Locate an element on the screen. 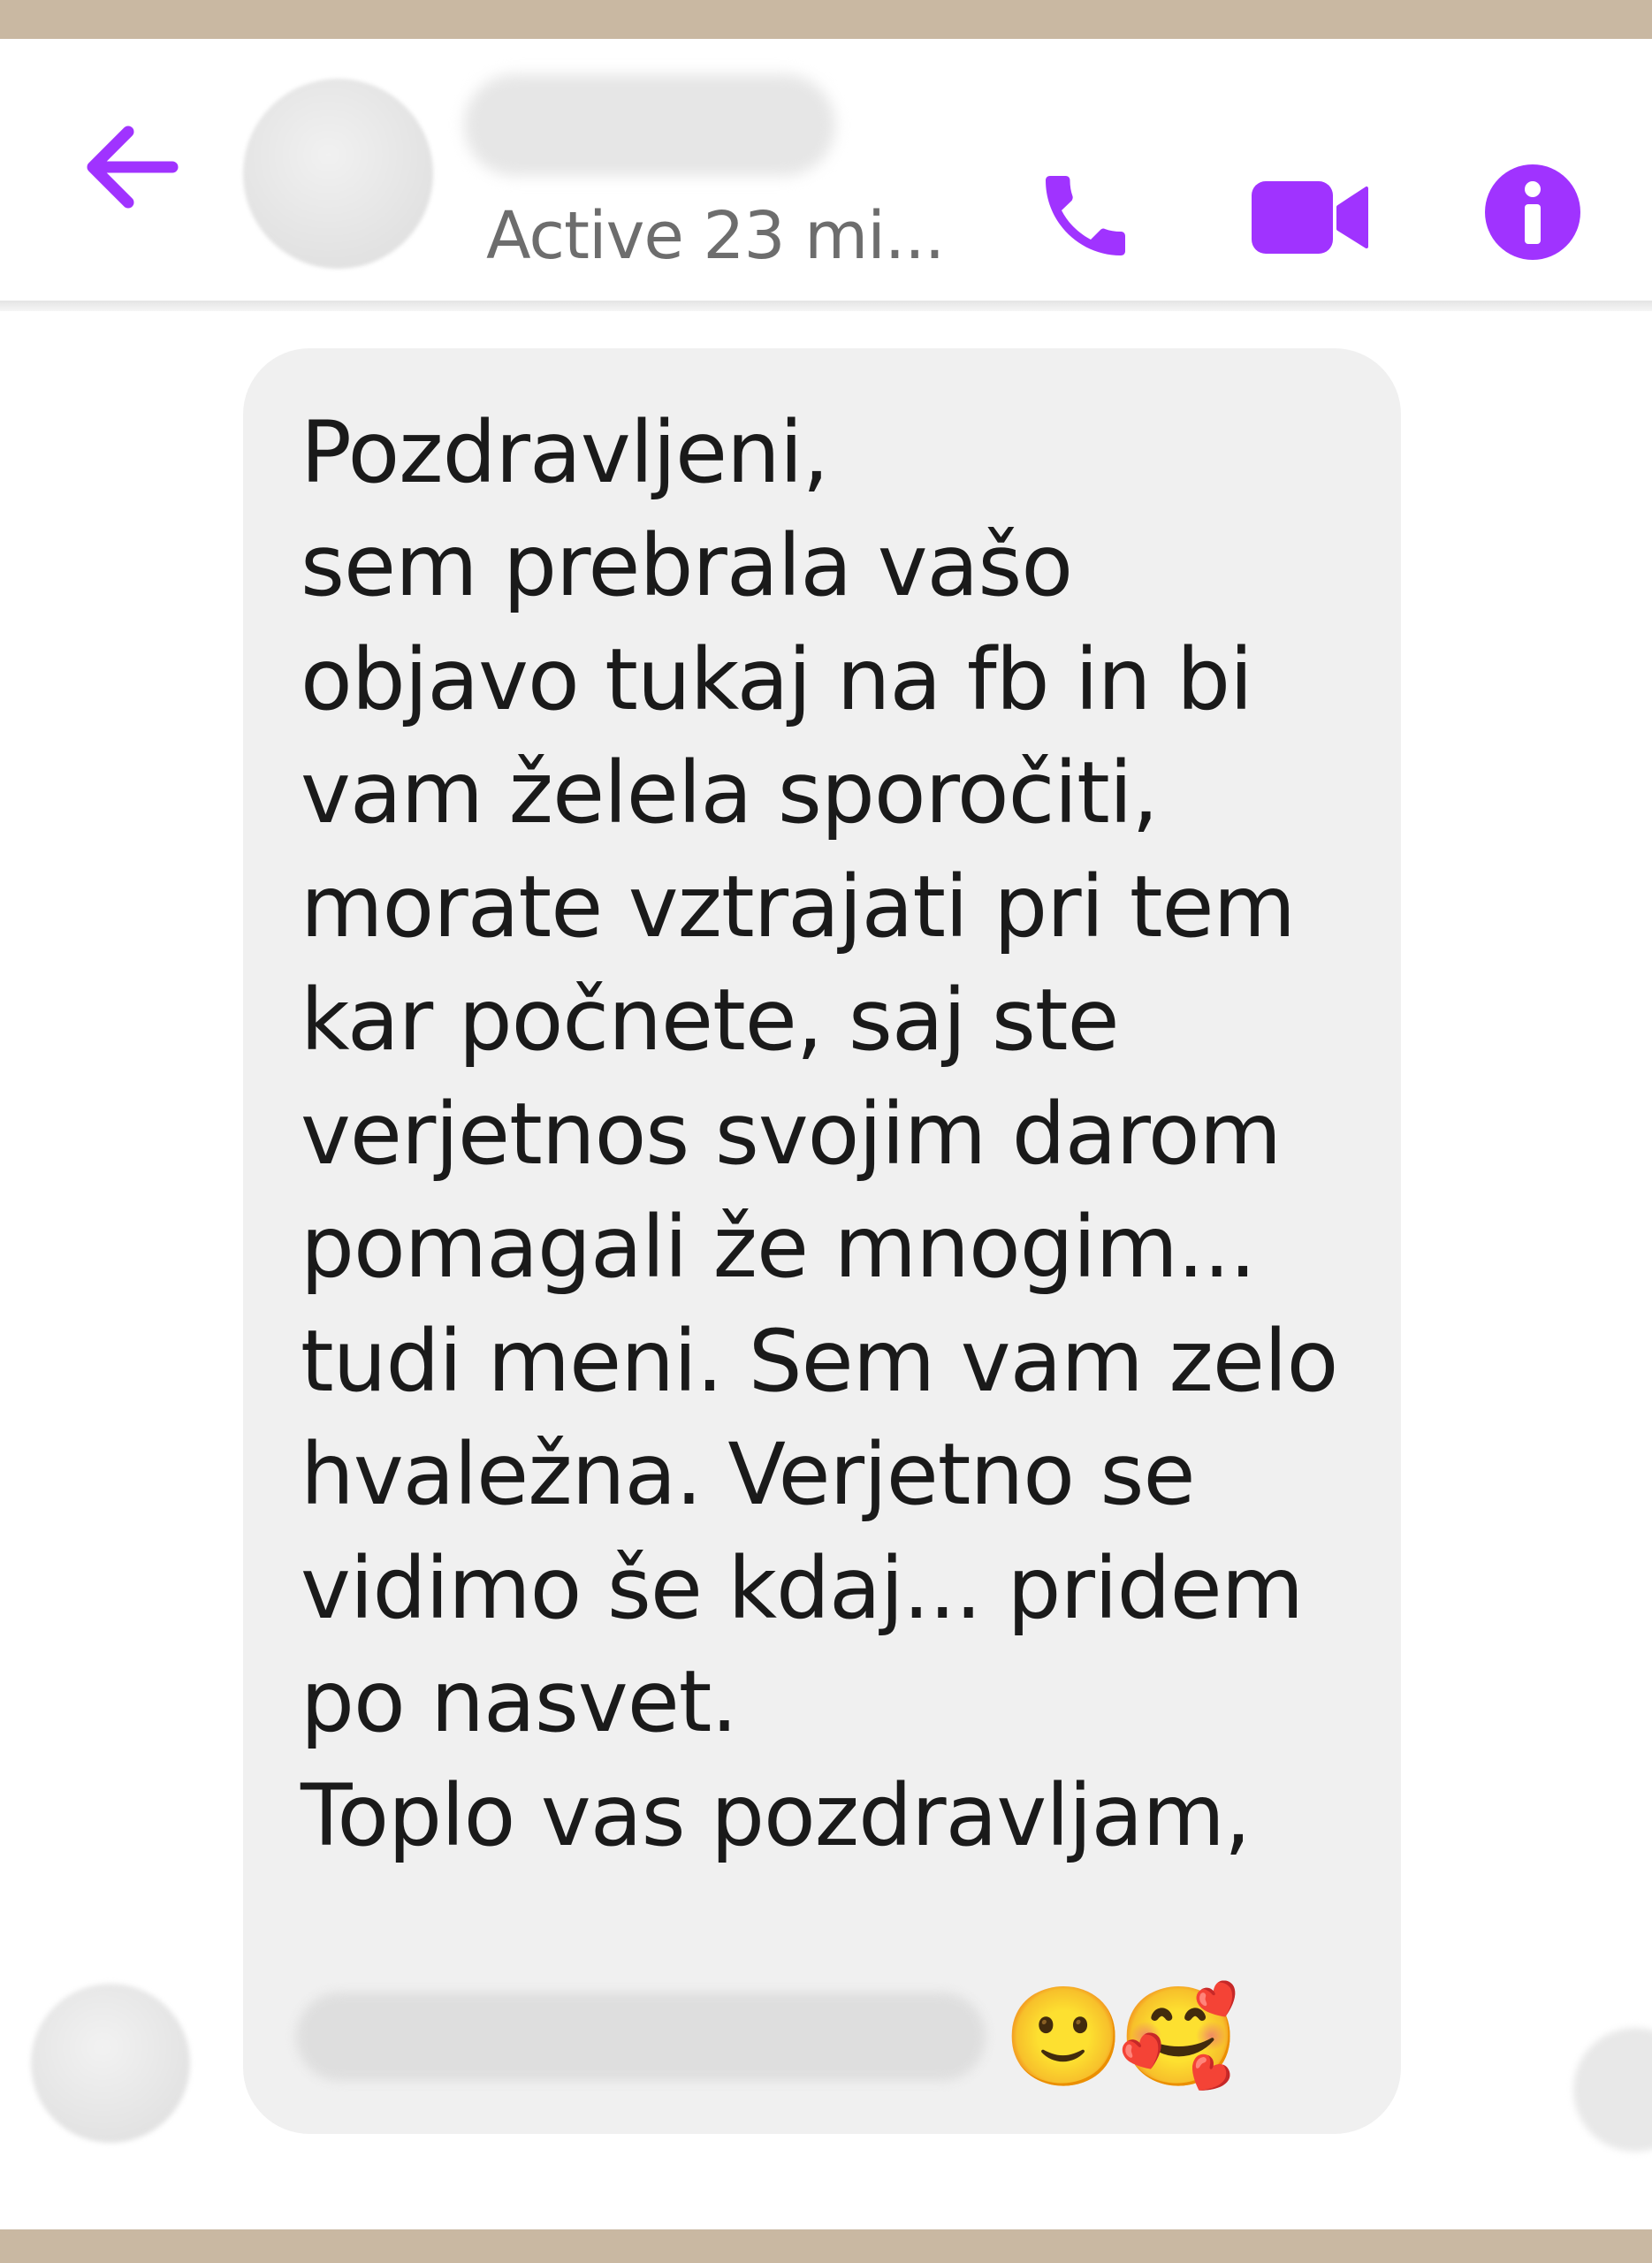 The height and width of the screenshot is (2263, 1652). phone-icon is located at coordinates (1086, 216).